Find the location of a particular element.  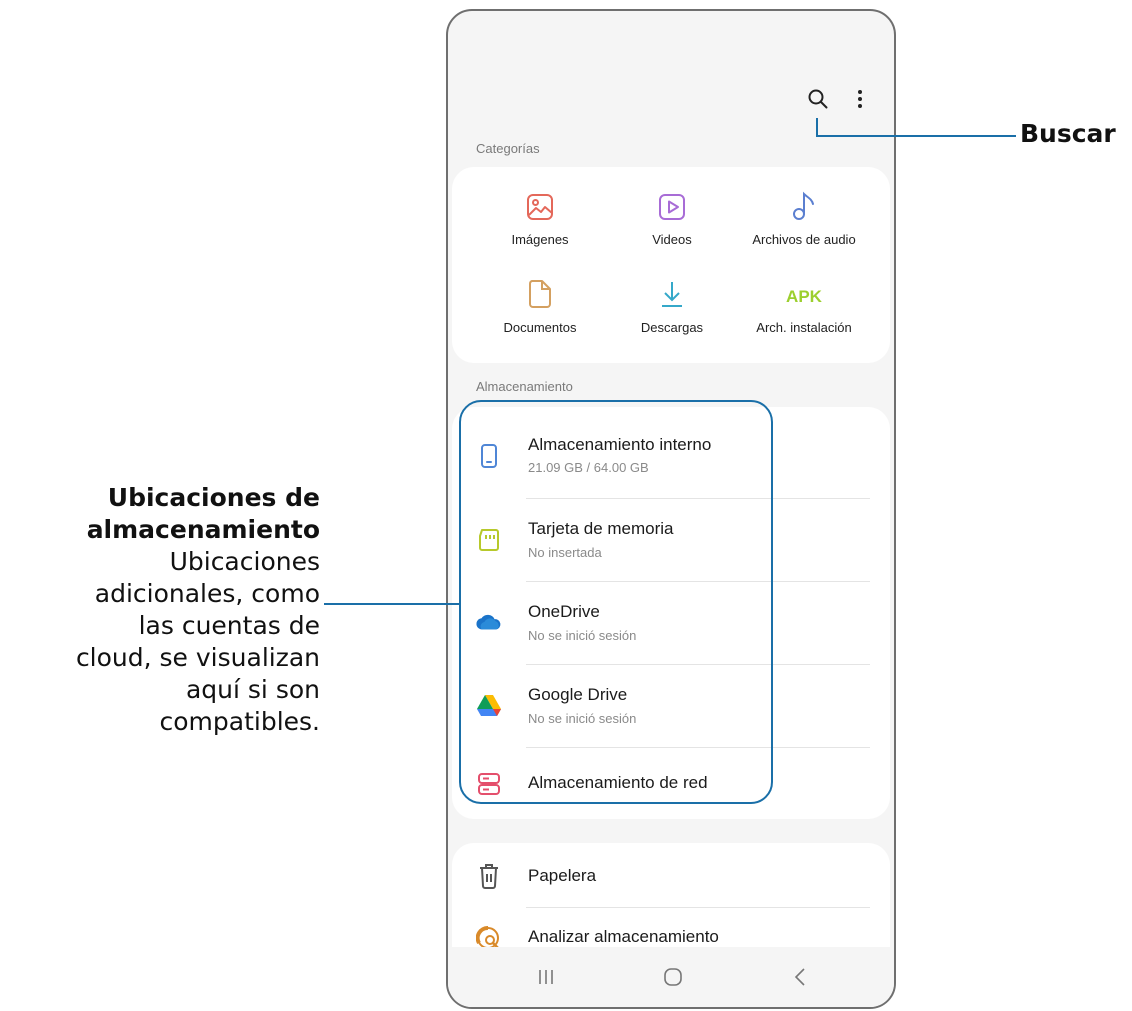

search-callout-label: Buscar is located at coordinates (1068, 133).